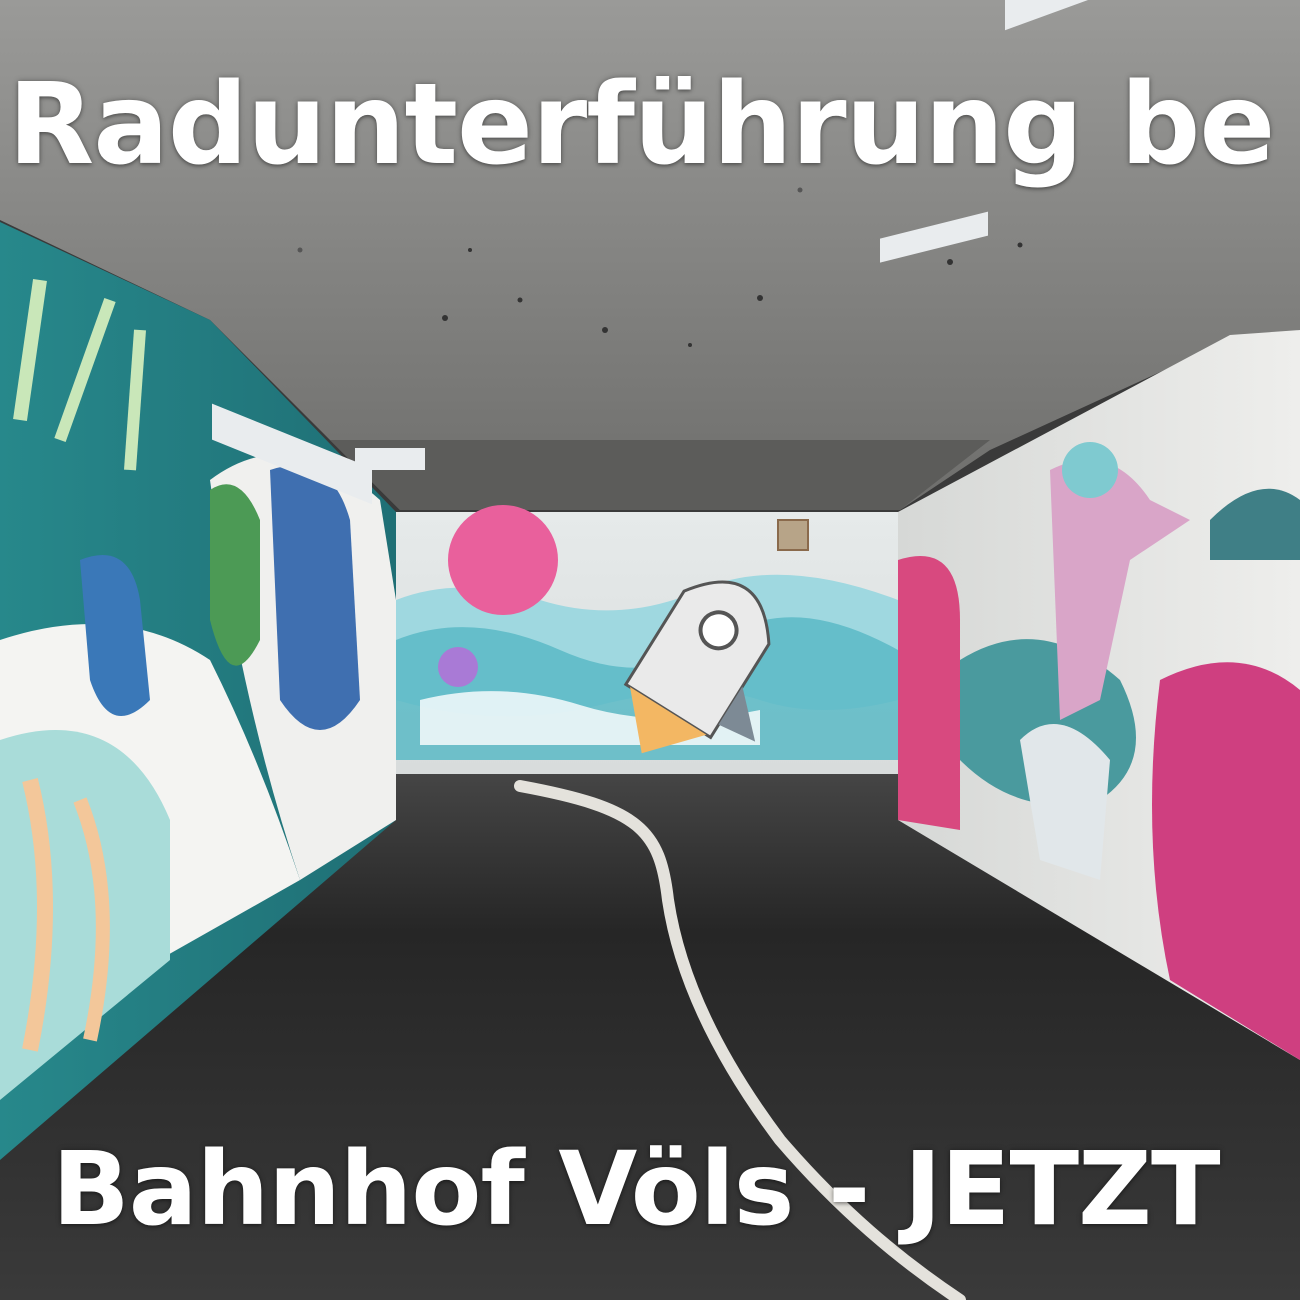  Describe the element at coordinates (390, 459) in the screenshot. I see `light-fixture` at that location.